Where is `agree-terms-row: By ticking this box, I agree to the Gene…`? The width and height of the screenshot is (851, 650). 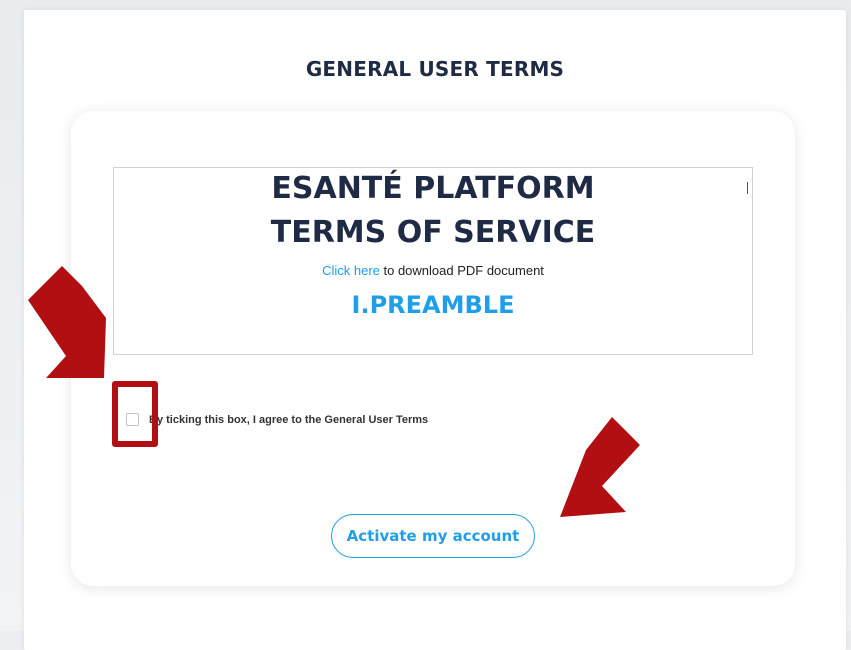 agree-terms-row: By ticking this box, I agree to the Gene… is located at coordinates (277, 419).